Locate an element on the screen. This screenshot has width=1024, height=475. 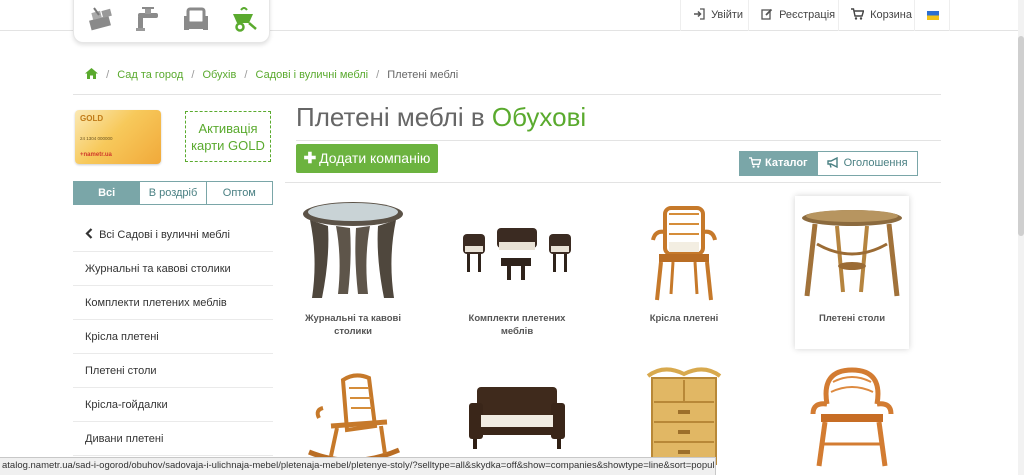
view-toggle: Каталог Оголошення is located at coordinates (828, 163).